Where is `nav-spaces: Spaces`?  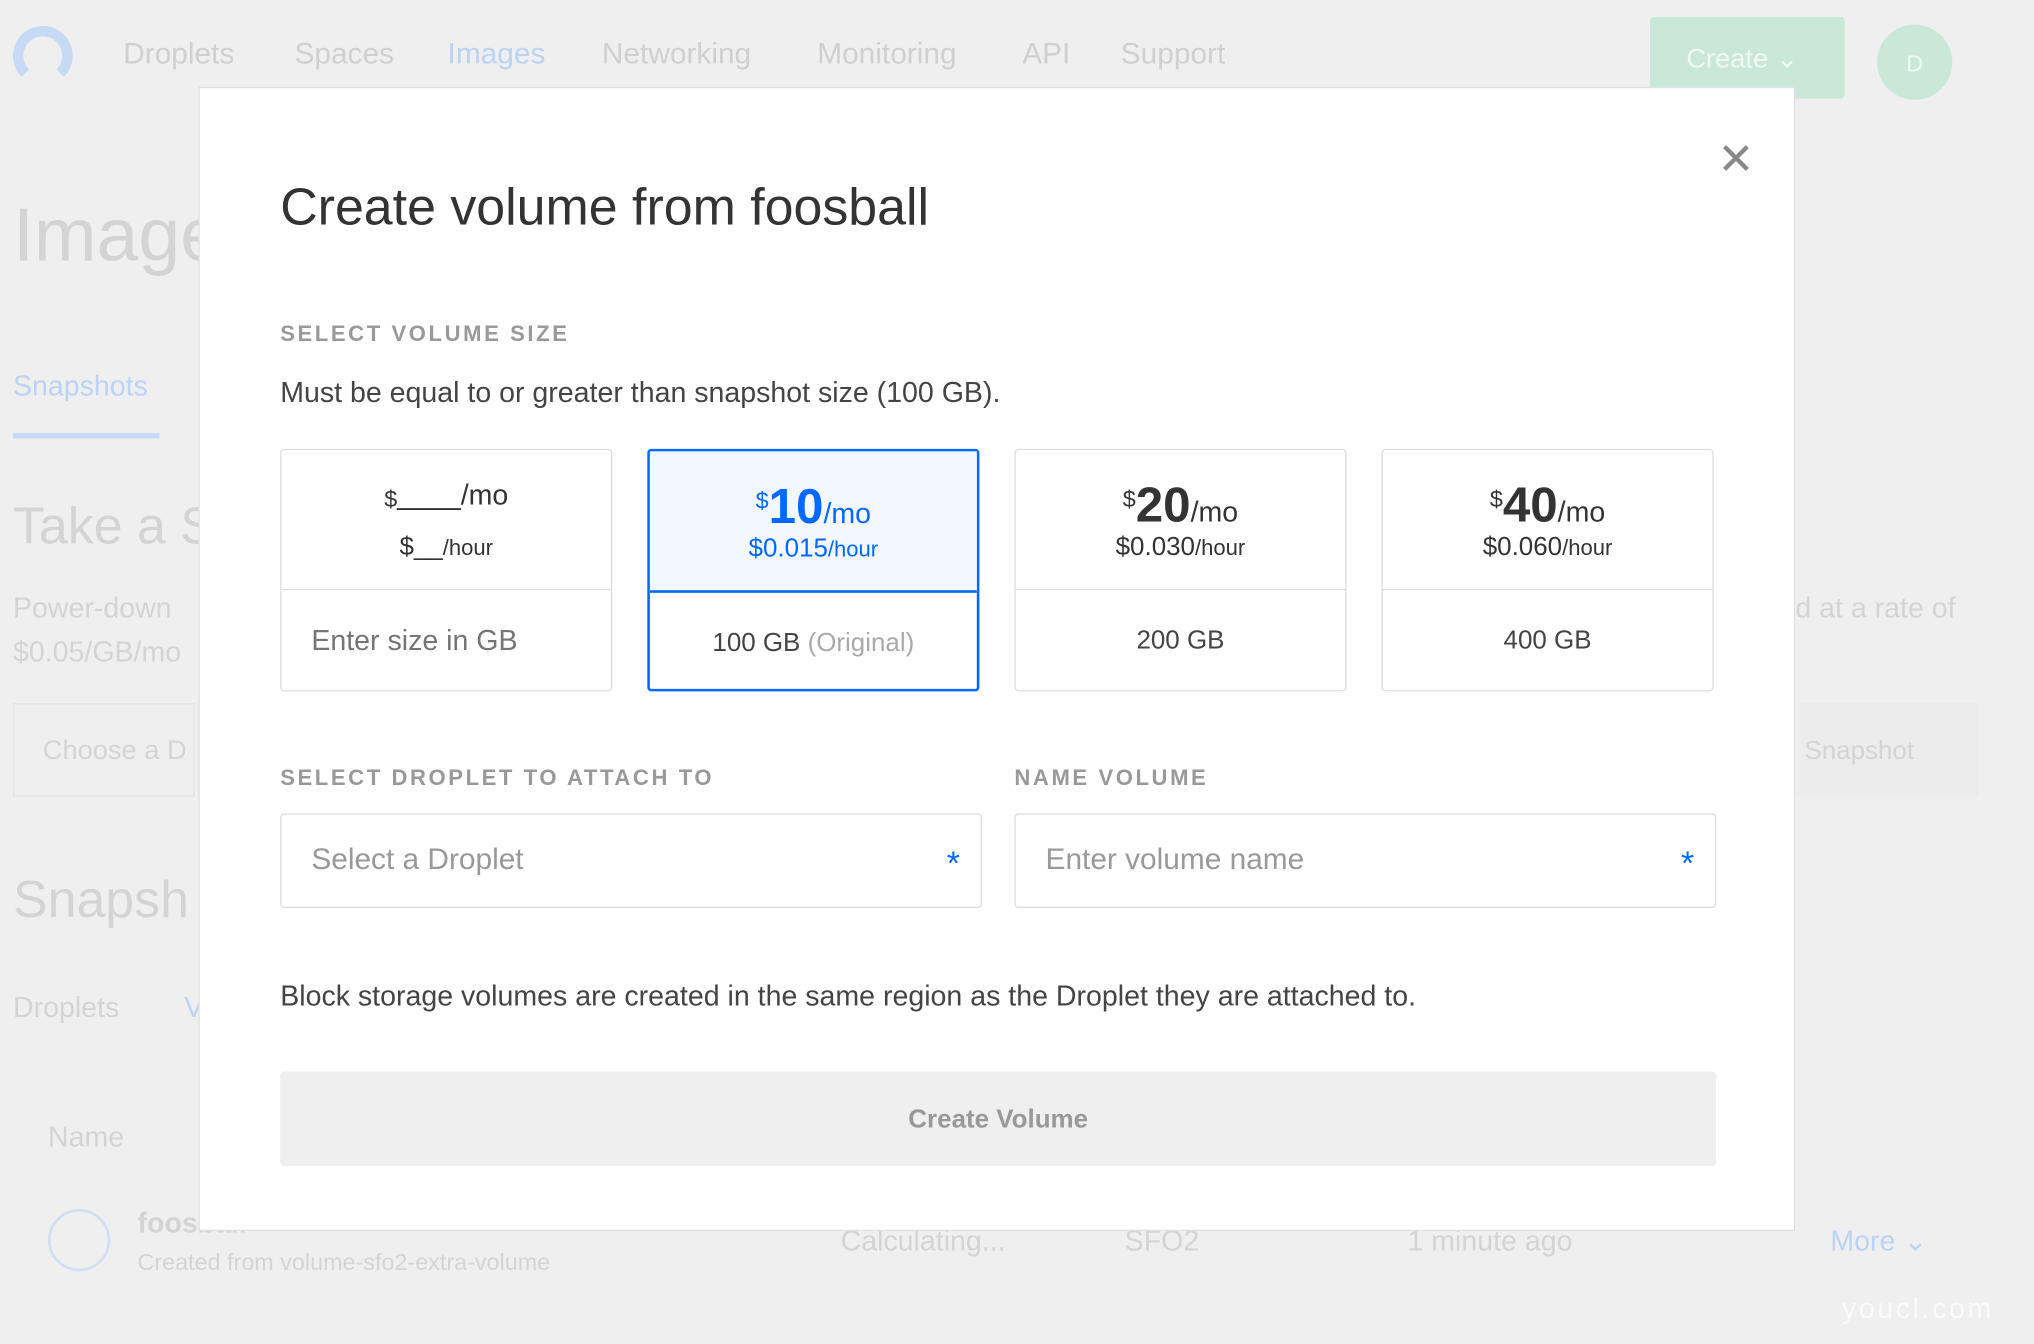 nav-spaces: Spaces is located at coordinates (344, 53).